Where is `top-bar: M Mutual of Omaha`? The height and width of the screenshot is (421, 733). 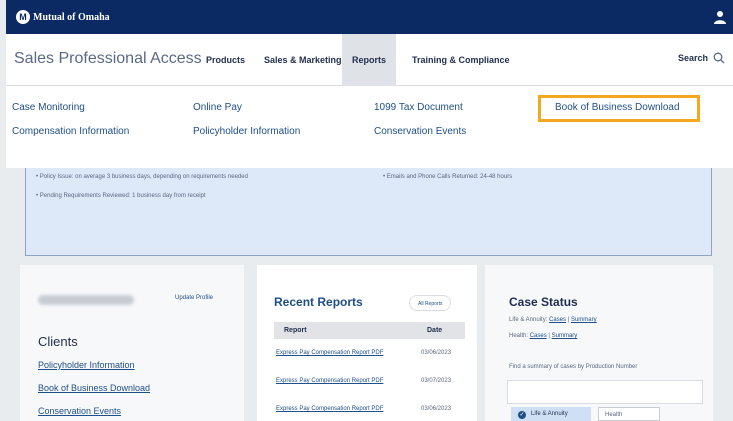
top-bar: M Mutual of Omaha is located at coordinates (369, 17).